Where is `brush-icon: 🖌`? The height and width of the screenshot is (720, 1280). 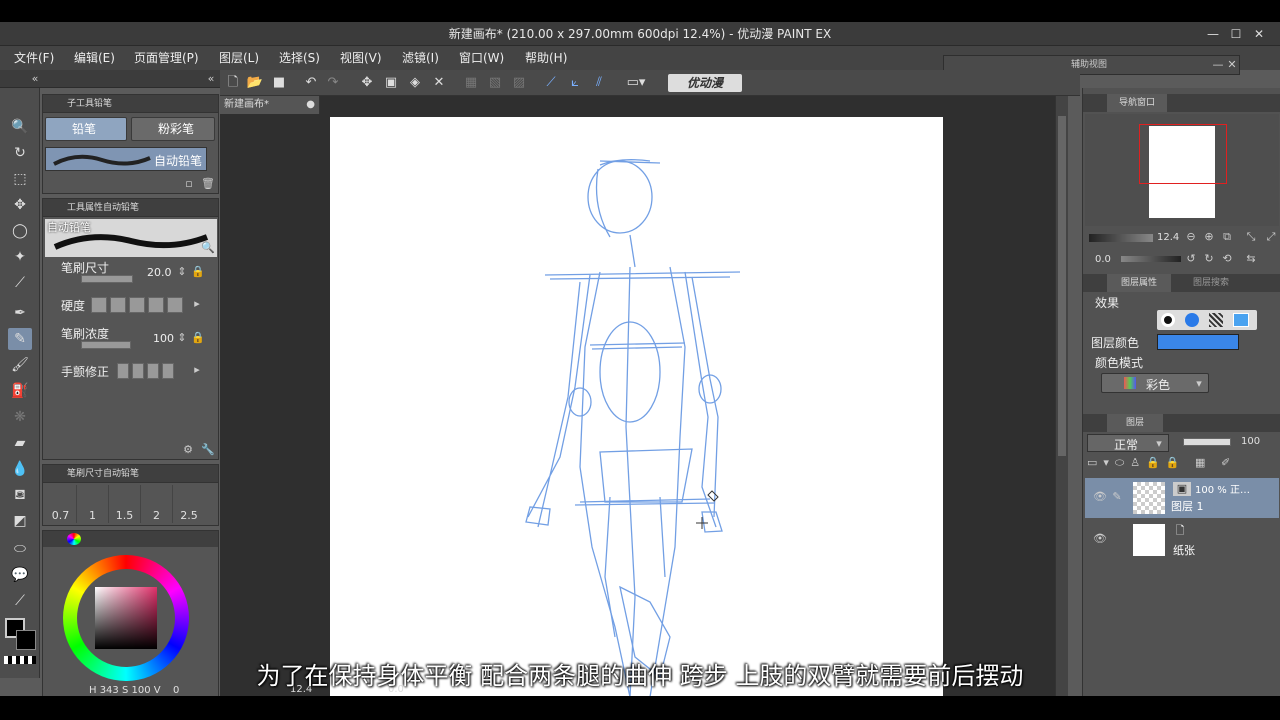 brush-icon: 🖌 is located at coordinates (20, 365).